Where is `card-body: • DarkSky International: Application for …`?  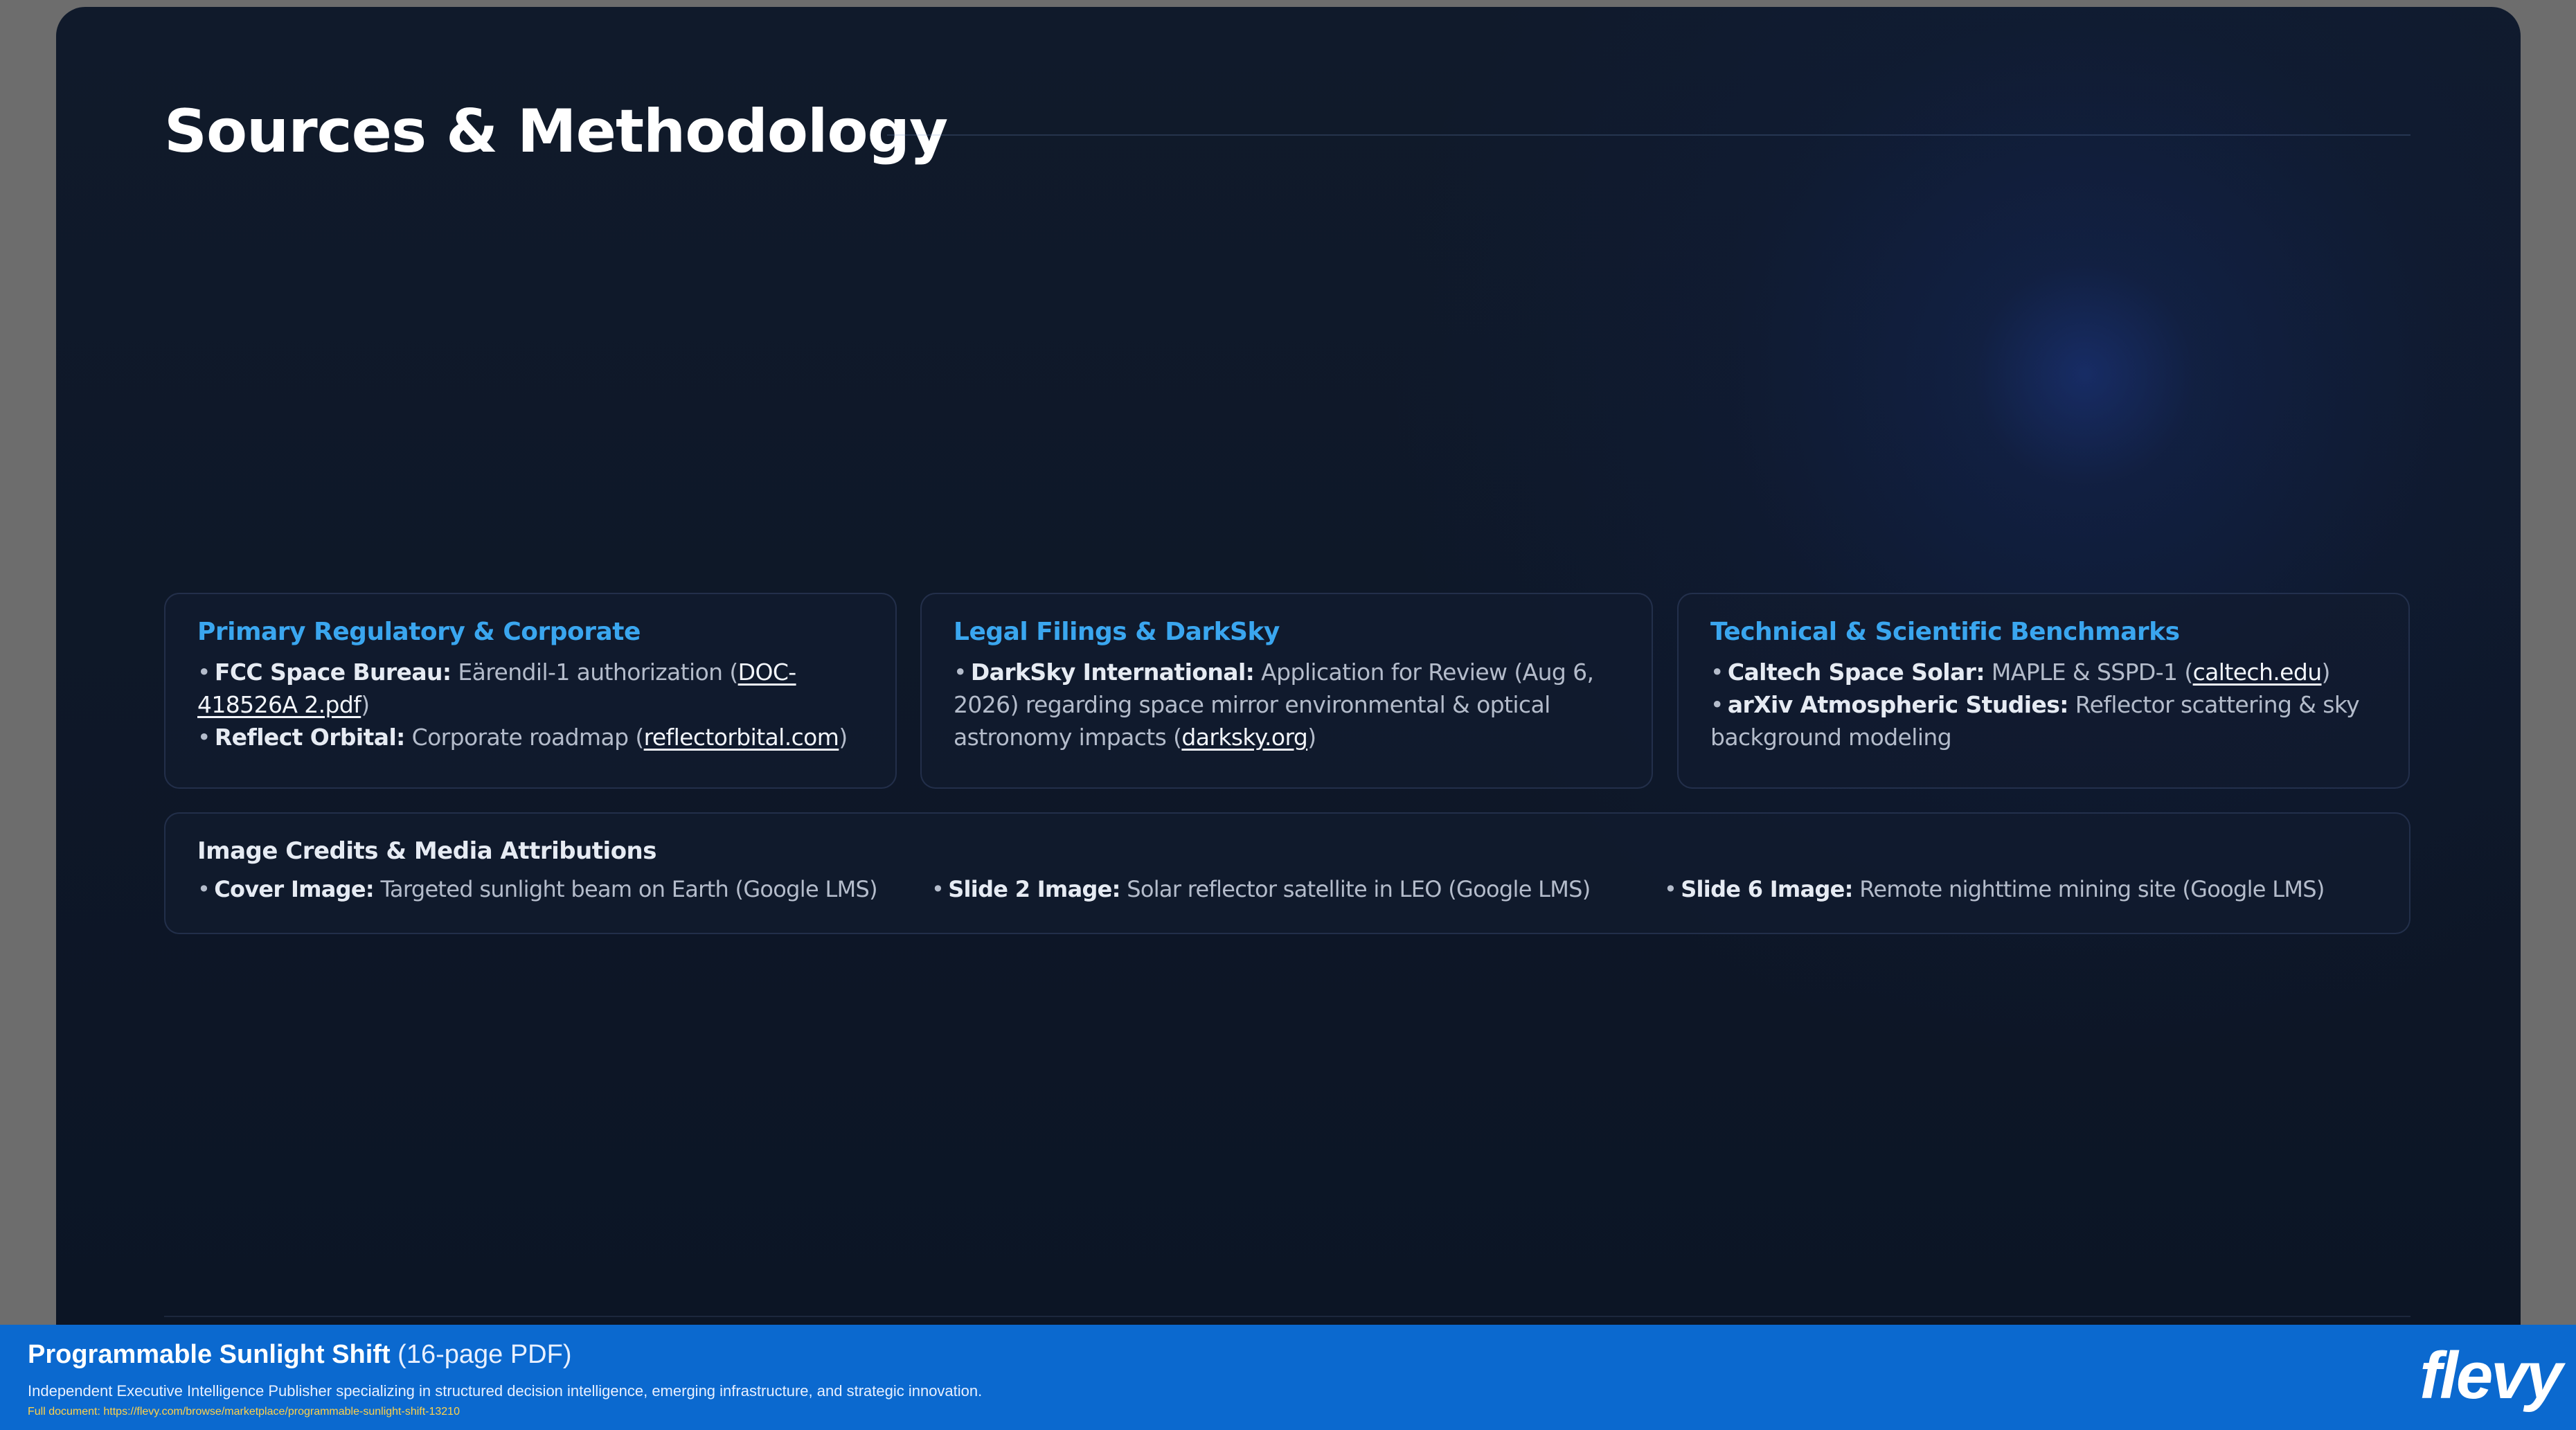 card-body: • DarkSky International: Application for … is located at coordinates (1287, 704).